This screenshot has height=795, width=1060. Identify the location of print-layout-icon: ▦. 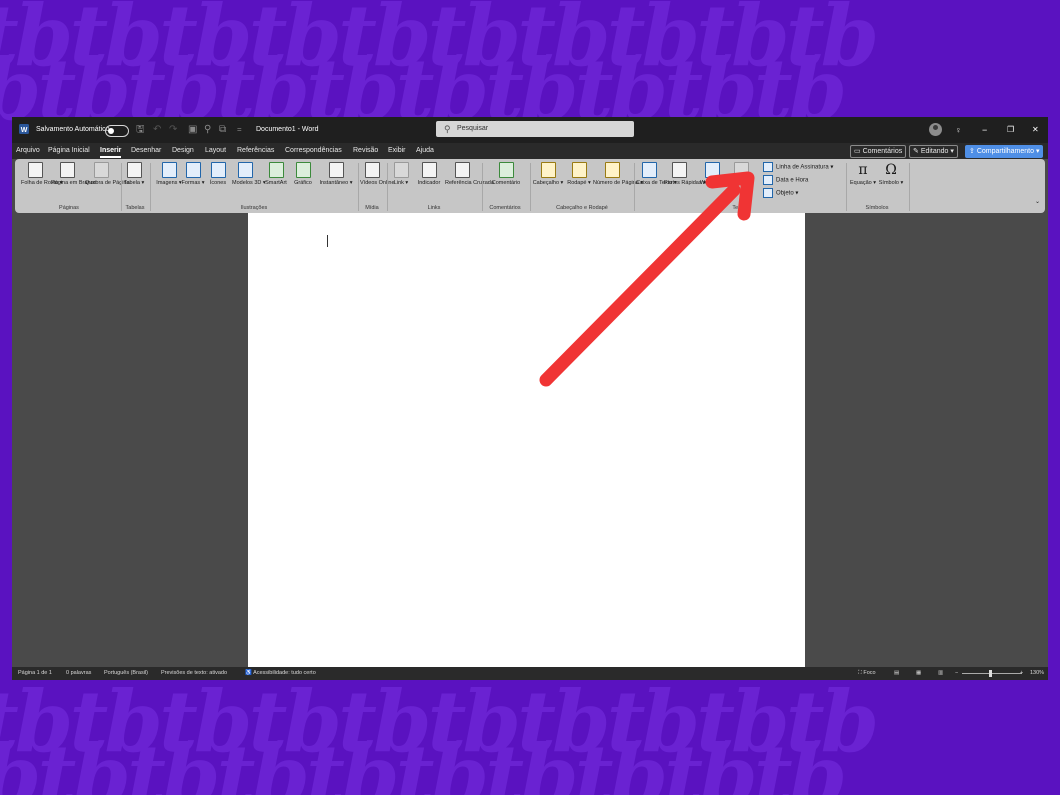
(918, 673).